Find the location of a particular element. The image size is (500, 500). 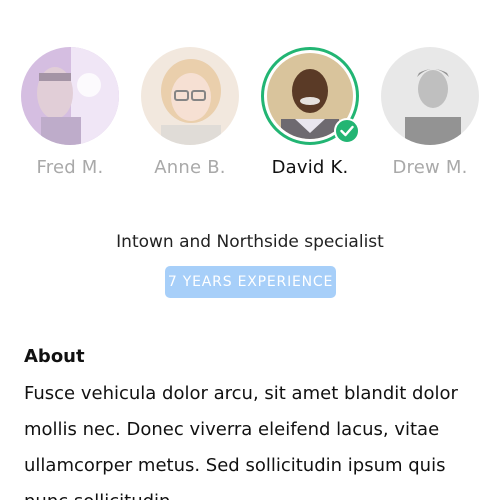

avatar-photo-anne is located at coordinates (190, 96).